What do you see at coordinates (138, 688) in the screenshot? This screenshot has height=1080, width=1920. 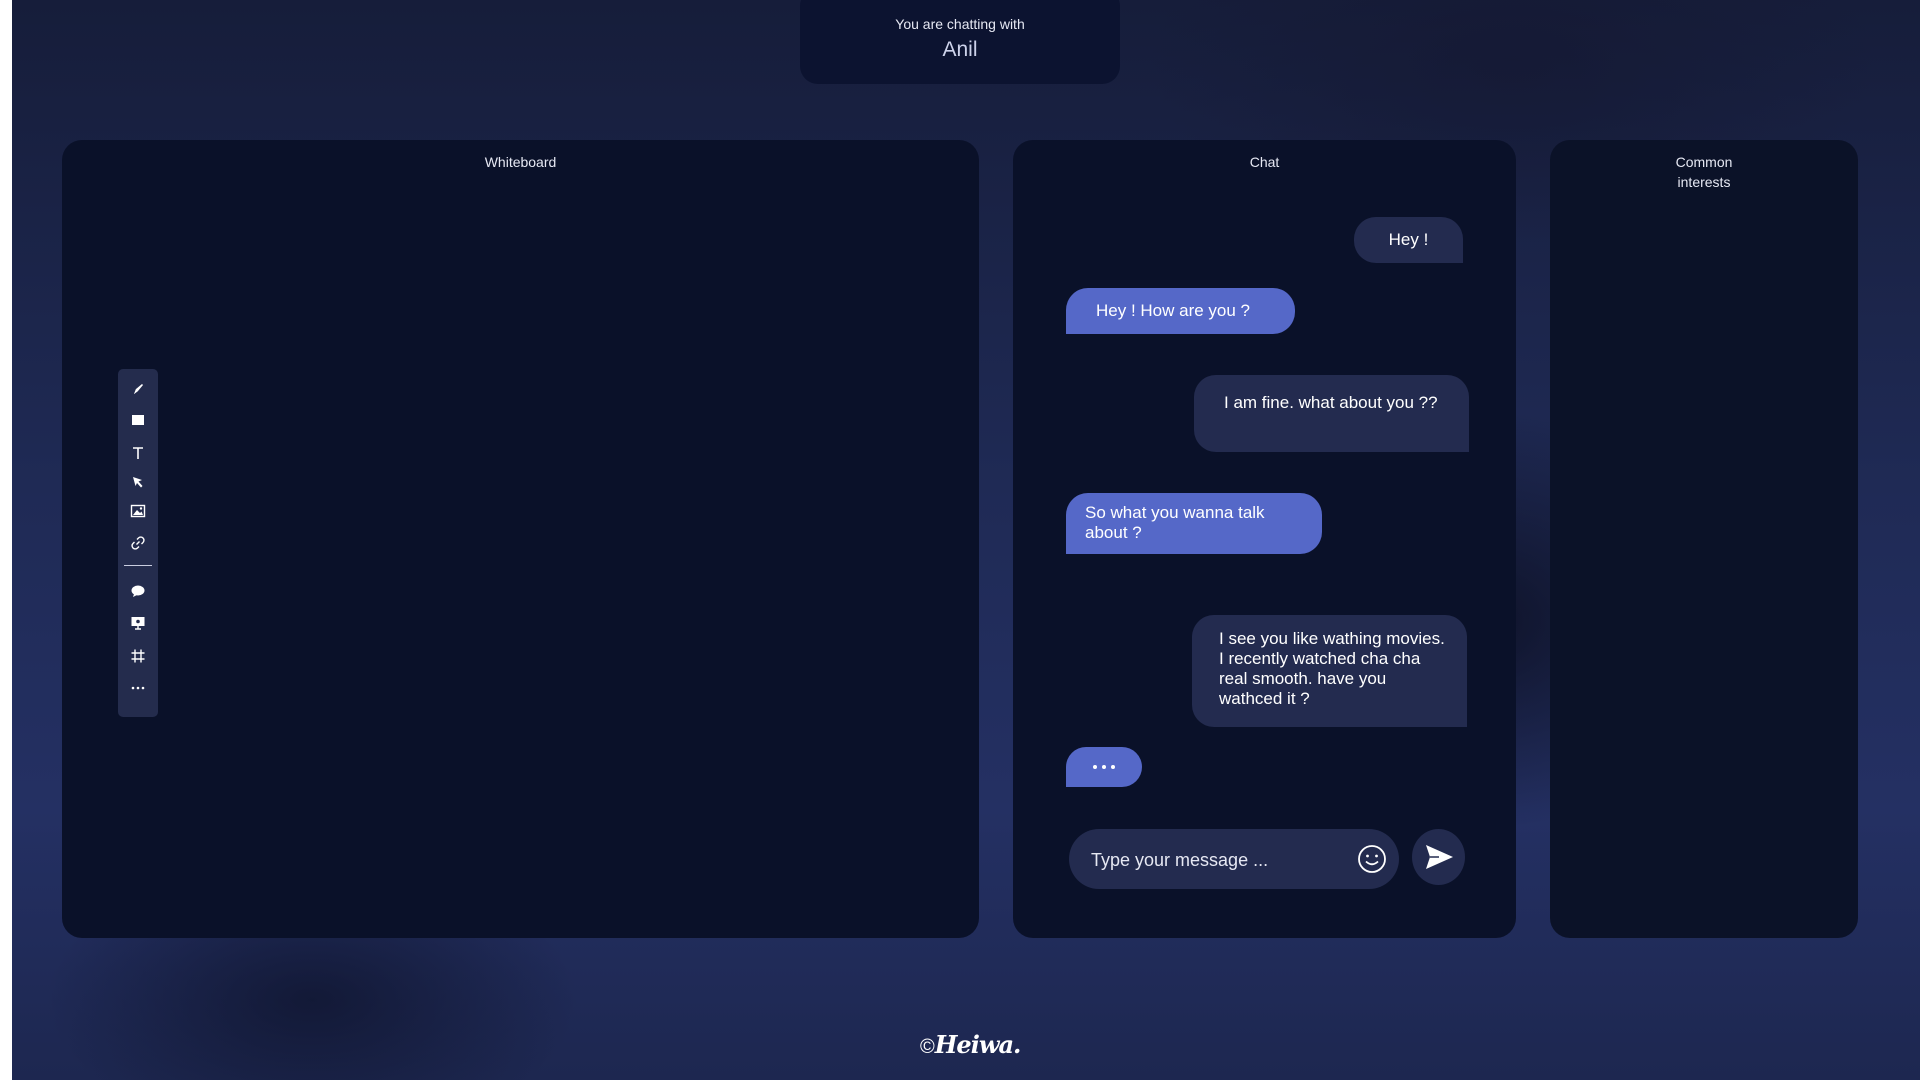 I see `more-icon` at bounding box center [138, 688].